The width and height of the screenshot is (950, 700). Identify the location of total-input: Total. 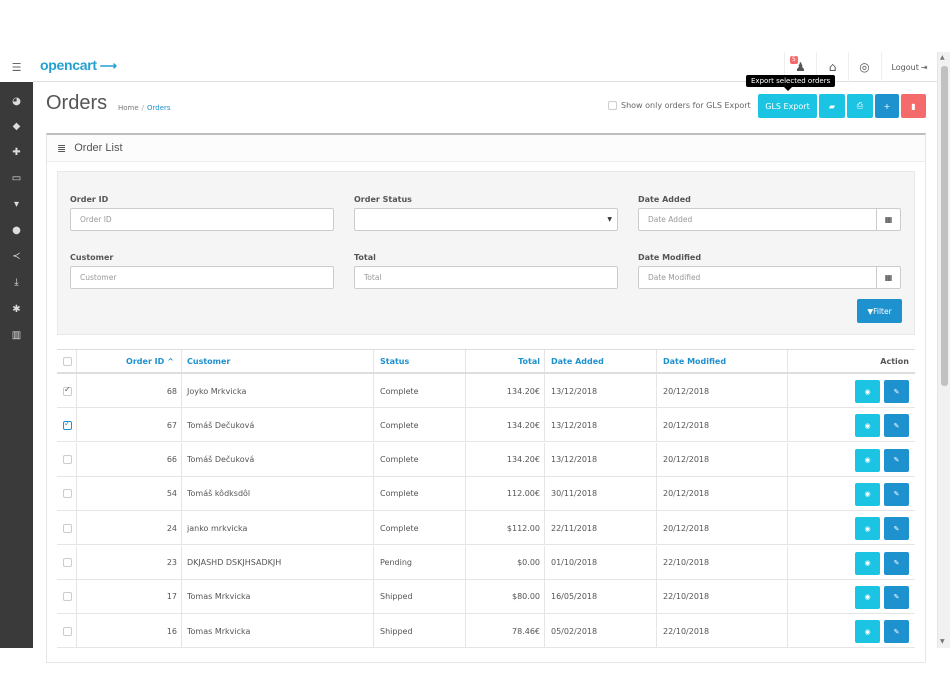
(486, 277).